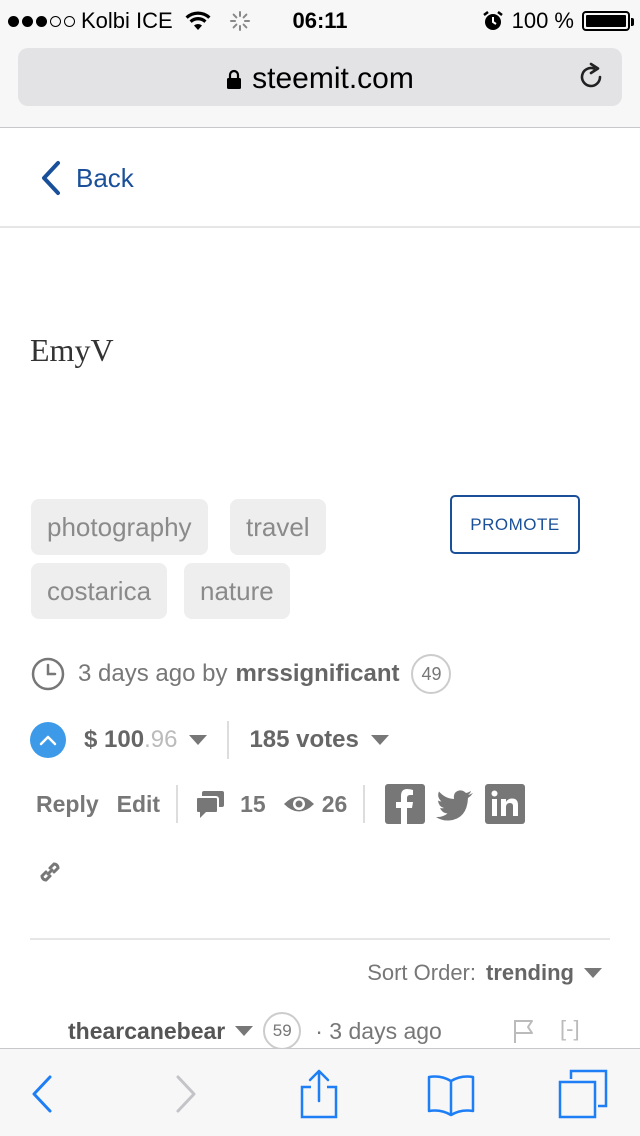 This screenshot has width=640, height=1136. Describe the element at coordinates (320, 939) in the screenshot. I see `section-divider` at that location.